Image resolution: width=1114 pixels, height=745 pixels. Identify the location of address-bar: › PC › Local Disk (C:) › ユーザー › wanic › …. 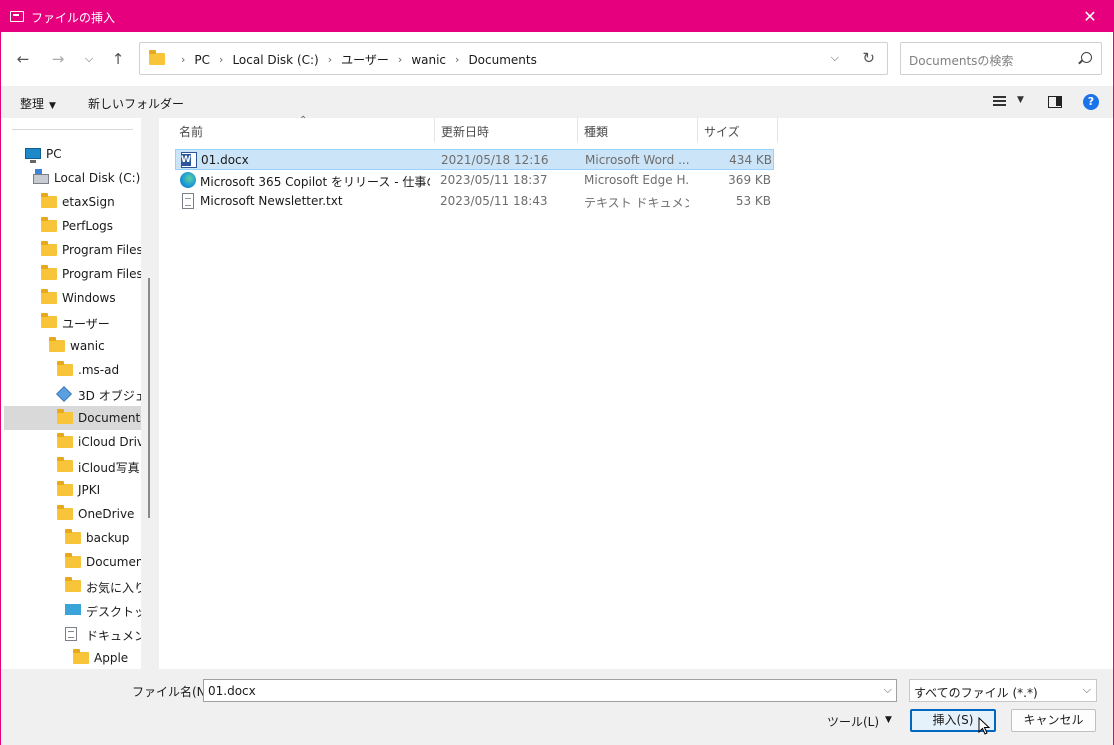
(513, 58).